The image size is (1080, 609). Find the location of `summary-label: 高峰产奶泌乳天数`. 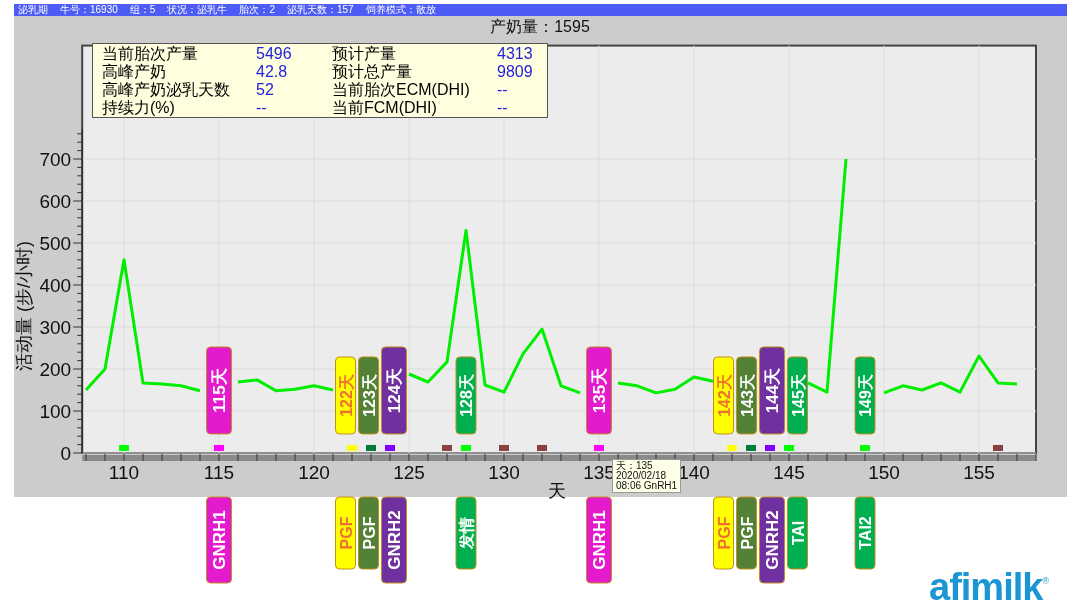

summary-label: 高峰产奶泌乳天数 is located at coordinates (166, 90).